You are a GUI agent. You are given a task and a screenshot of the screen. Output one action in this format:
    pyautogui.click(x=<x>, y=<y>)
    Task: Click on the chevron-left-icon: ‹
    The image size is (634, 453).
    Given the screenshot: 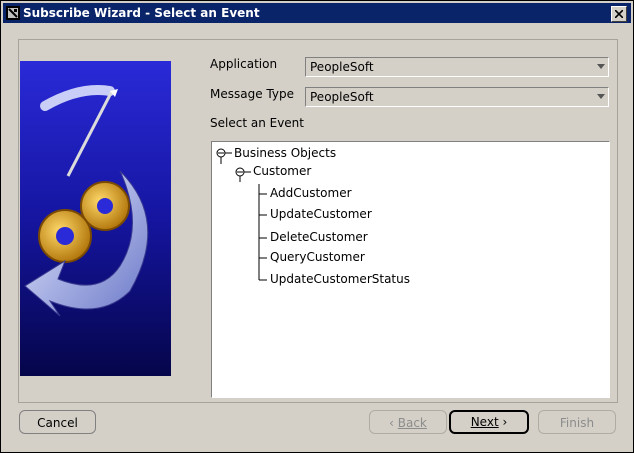 What is the action you would take?
    pyautogui.click(x=391, y=423)
    